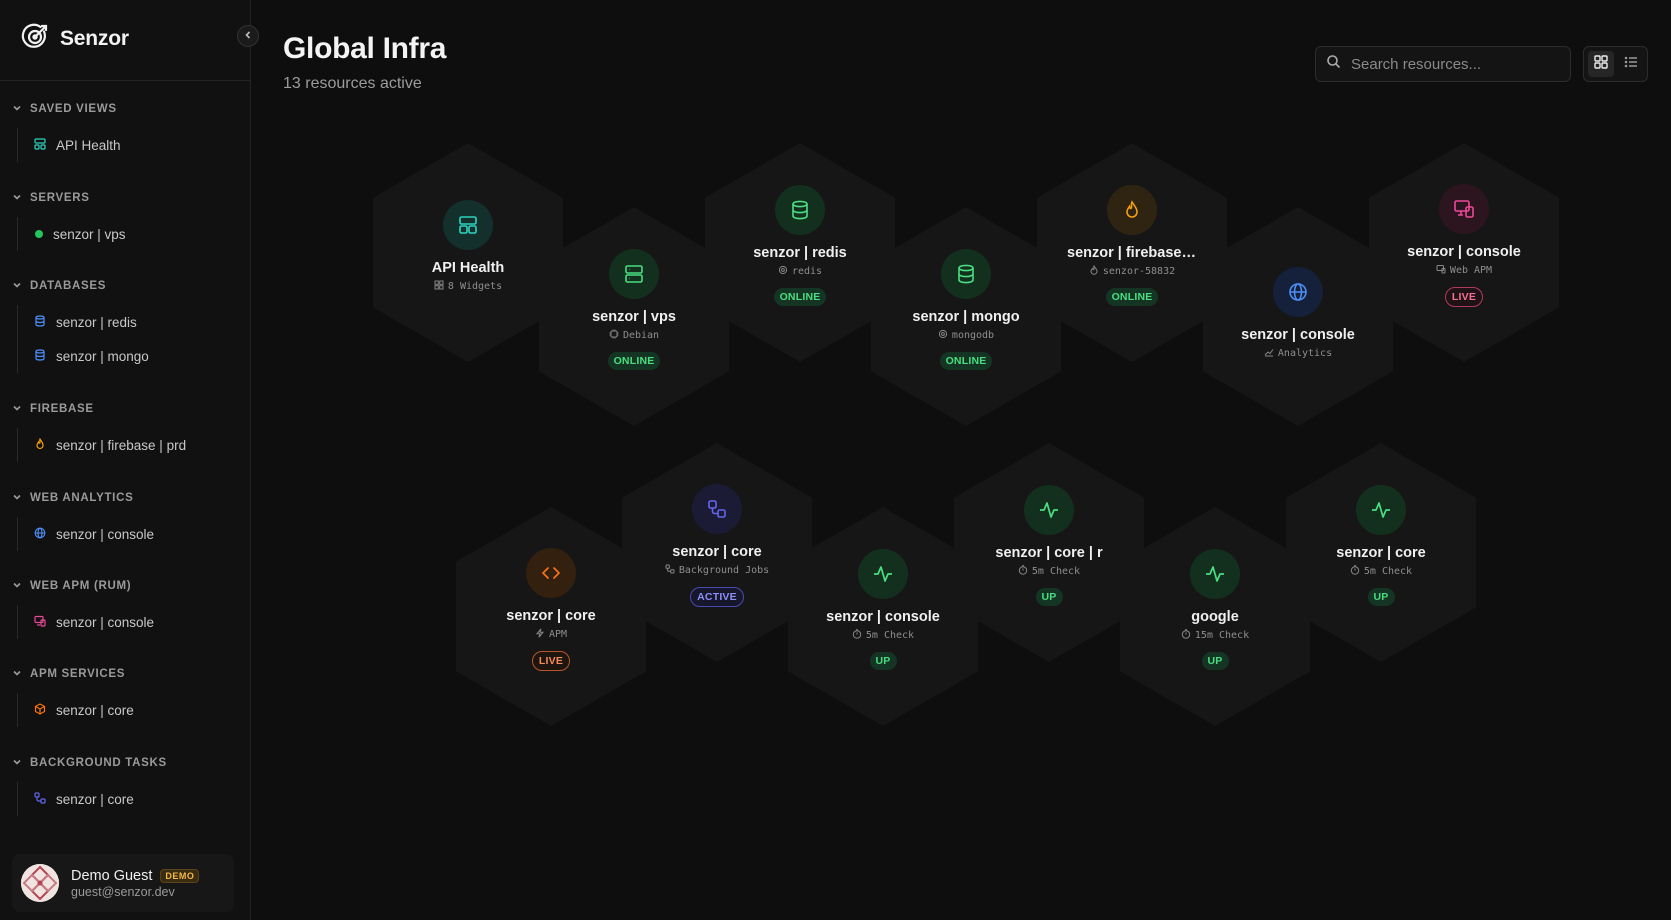 This screenshot has height=920, width=1671. What do you see at coordinates (1298, 316) in the screenshot?
I see `tile-analytics-console: senzor | console Analytics` at bounding box center [1298, 316].